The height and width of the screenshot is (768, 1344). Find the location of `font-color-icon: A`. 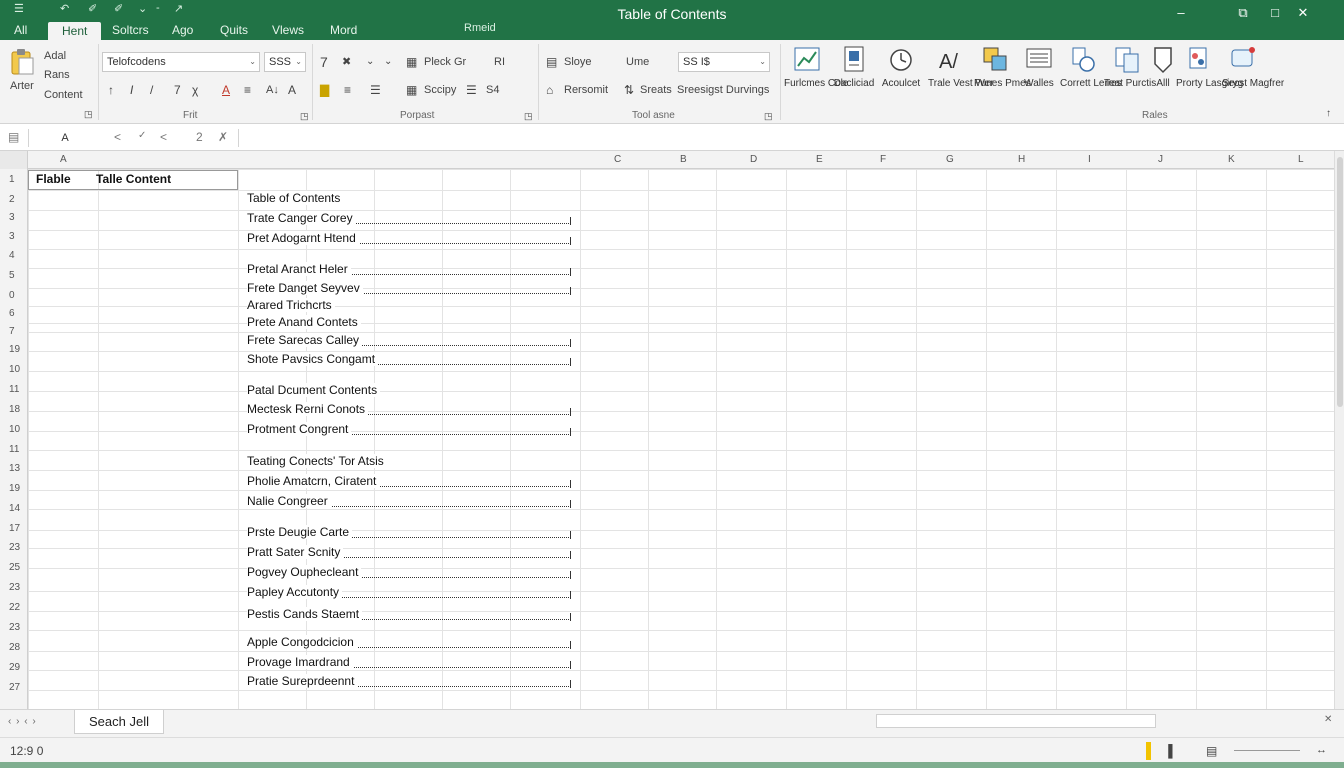

font-color-icon: A is located at coordinates (226, 90).